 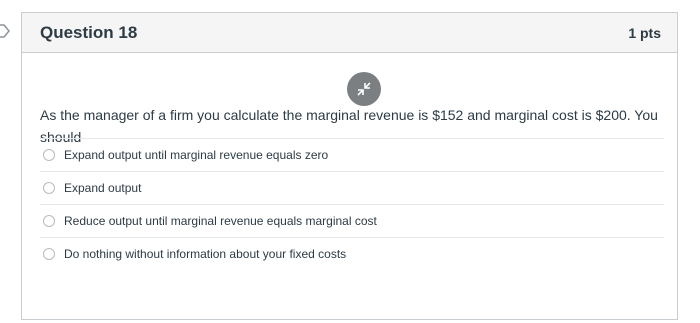 I want to click on question-header: Question 18 1 pts, so click(x=349, y=33).